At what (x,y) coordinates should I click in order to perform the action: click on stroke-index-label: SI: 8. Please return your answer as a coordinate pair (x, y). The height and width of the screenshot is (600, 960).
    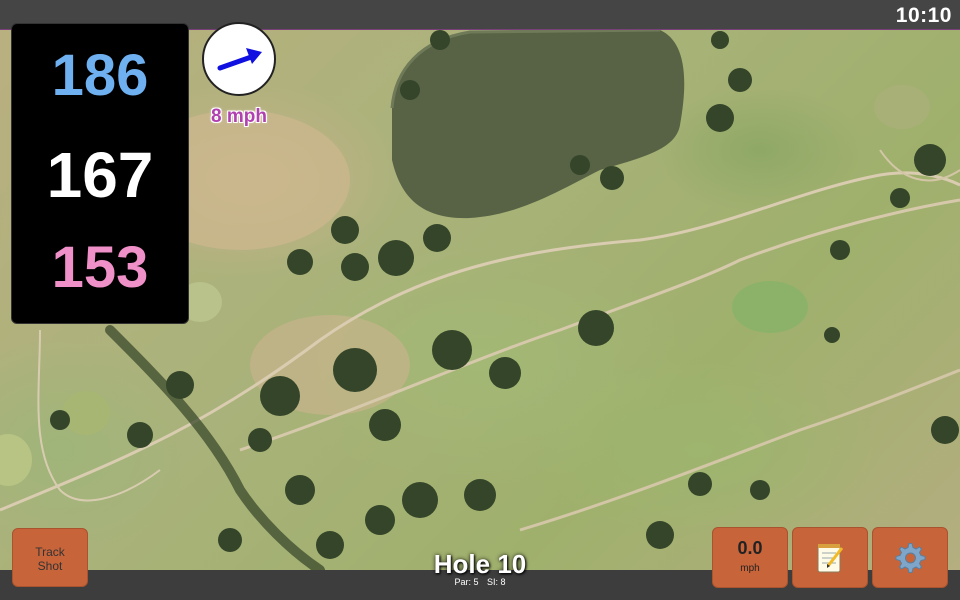
    Looking at the image, I should click on (496, 582).